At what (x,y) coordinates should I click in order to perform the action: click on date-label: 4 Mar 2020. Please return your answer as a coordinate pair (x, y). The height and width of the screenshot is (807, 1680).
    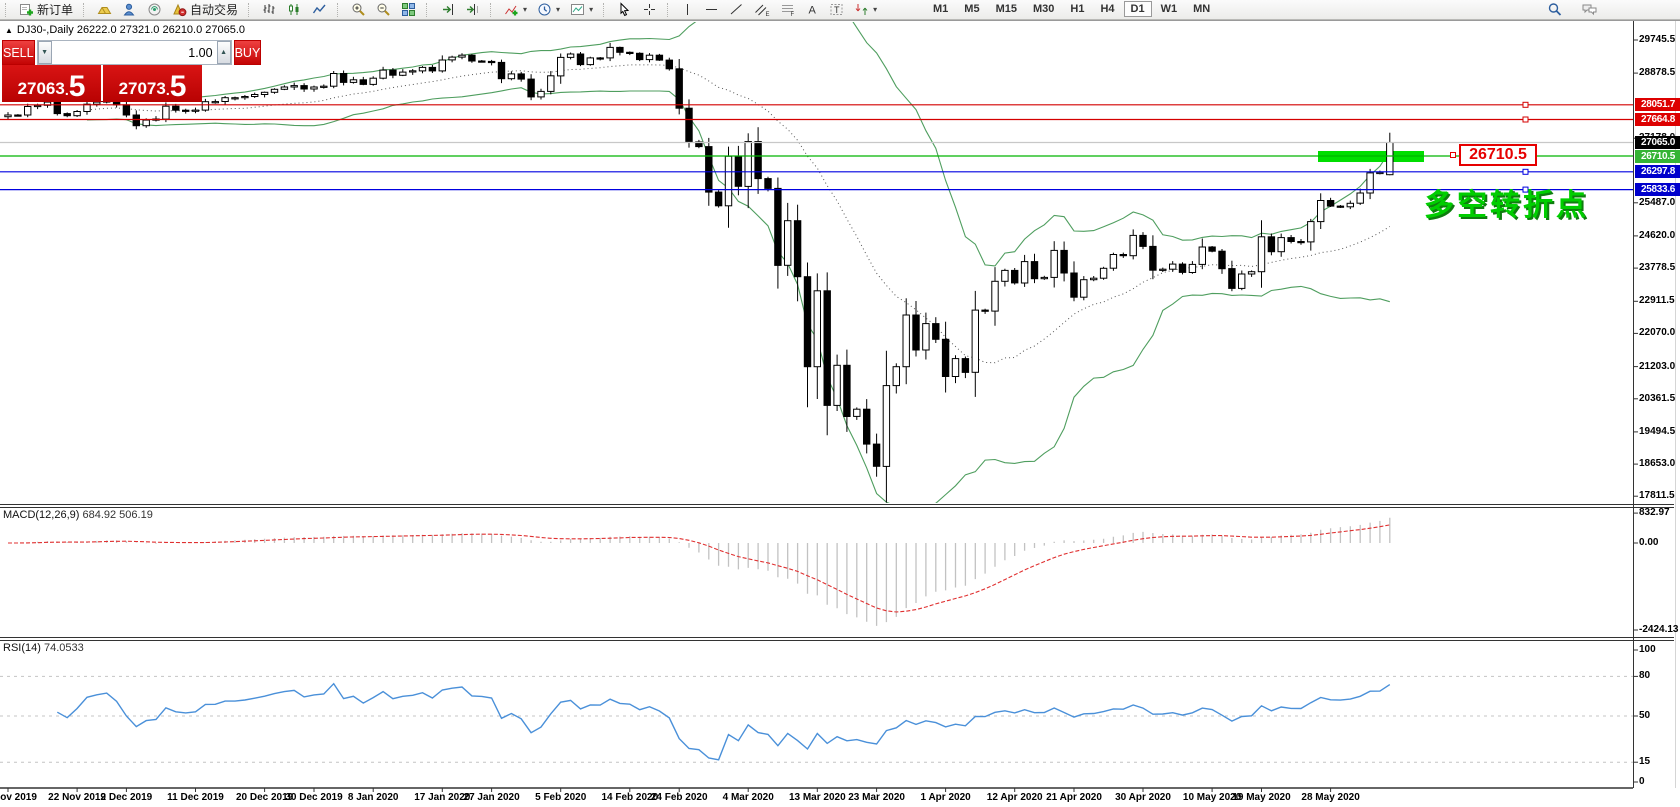
    Looking at the image, I should click on (748, 797).